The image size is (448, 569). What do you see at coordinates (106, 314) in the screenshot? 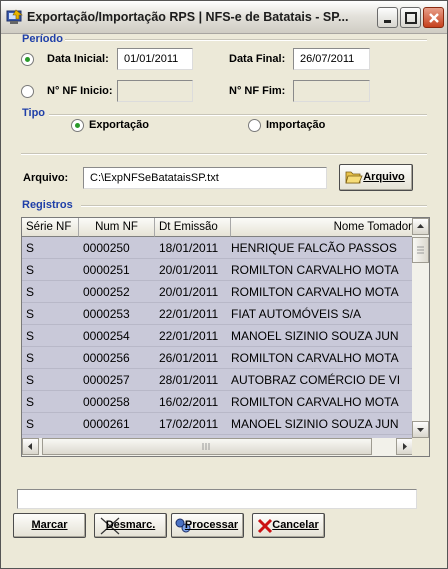
I see `table-cell: 0000253` at bounding box center [106, 314].